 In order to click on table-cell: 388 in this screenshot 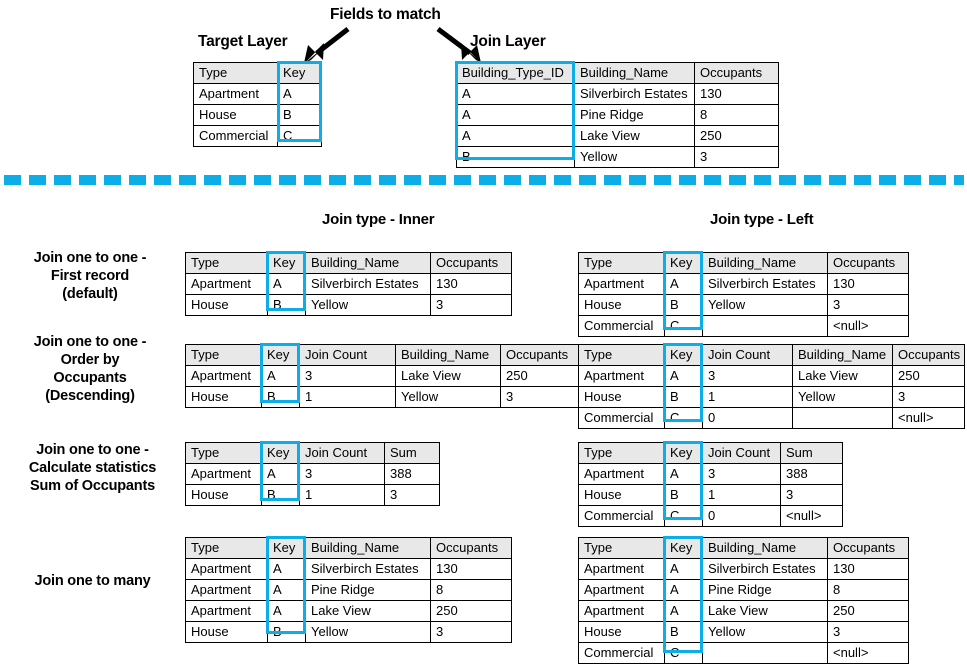, I will do `click(811, 474)`.